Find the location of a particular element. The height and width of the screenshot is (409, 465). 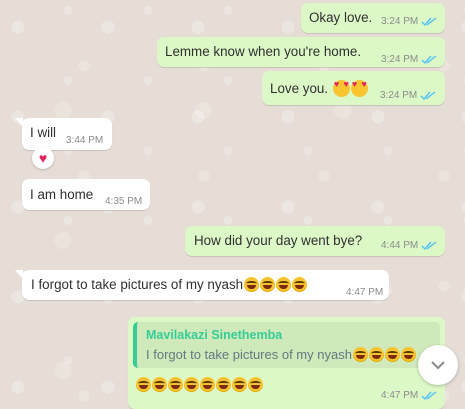

message-outgoing: Okay love. 3:24 PM is located at coordinates (373, 18).